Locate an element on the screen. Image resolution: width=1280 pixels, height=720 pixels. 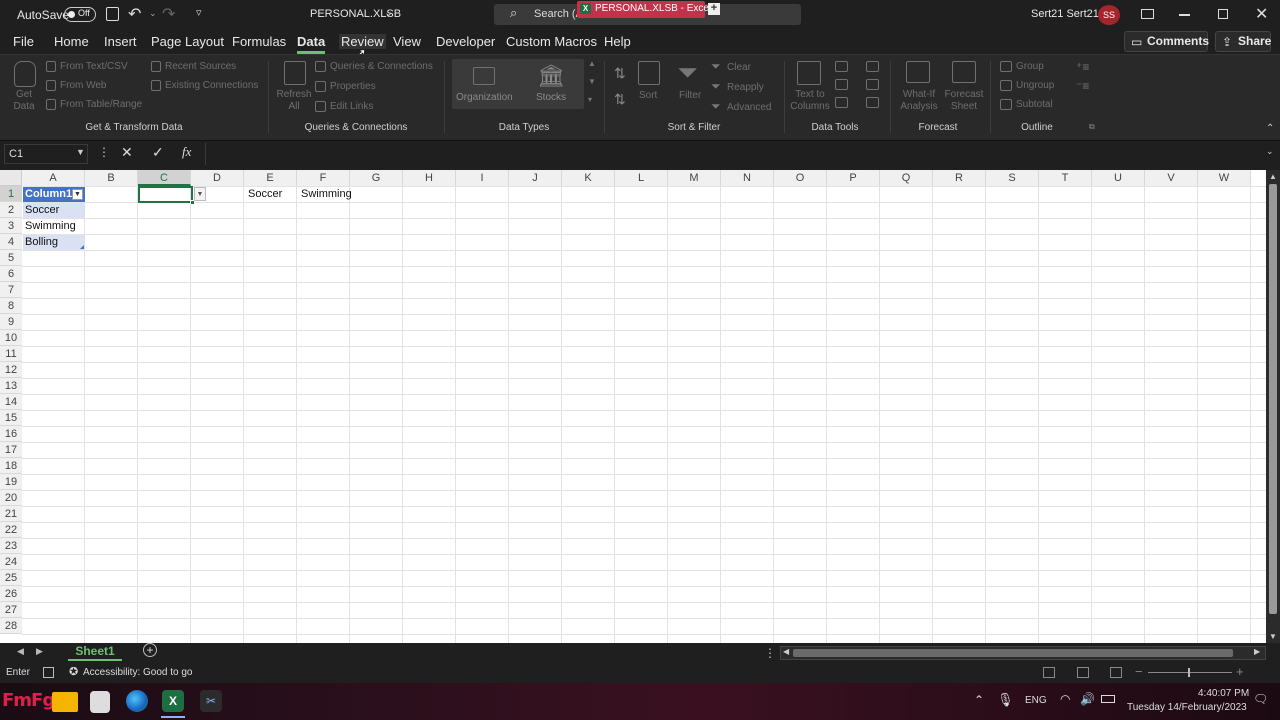
relationships-icon is located at coordinates (872, 84).